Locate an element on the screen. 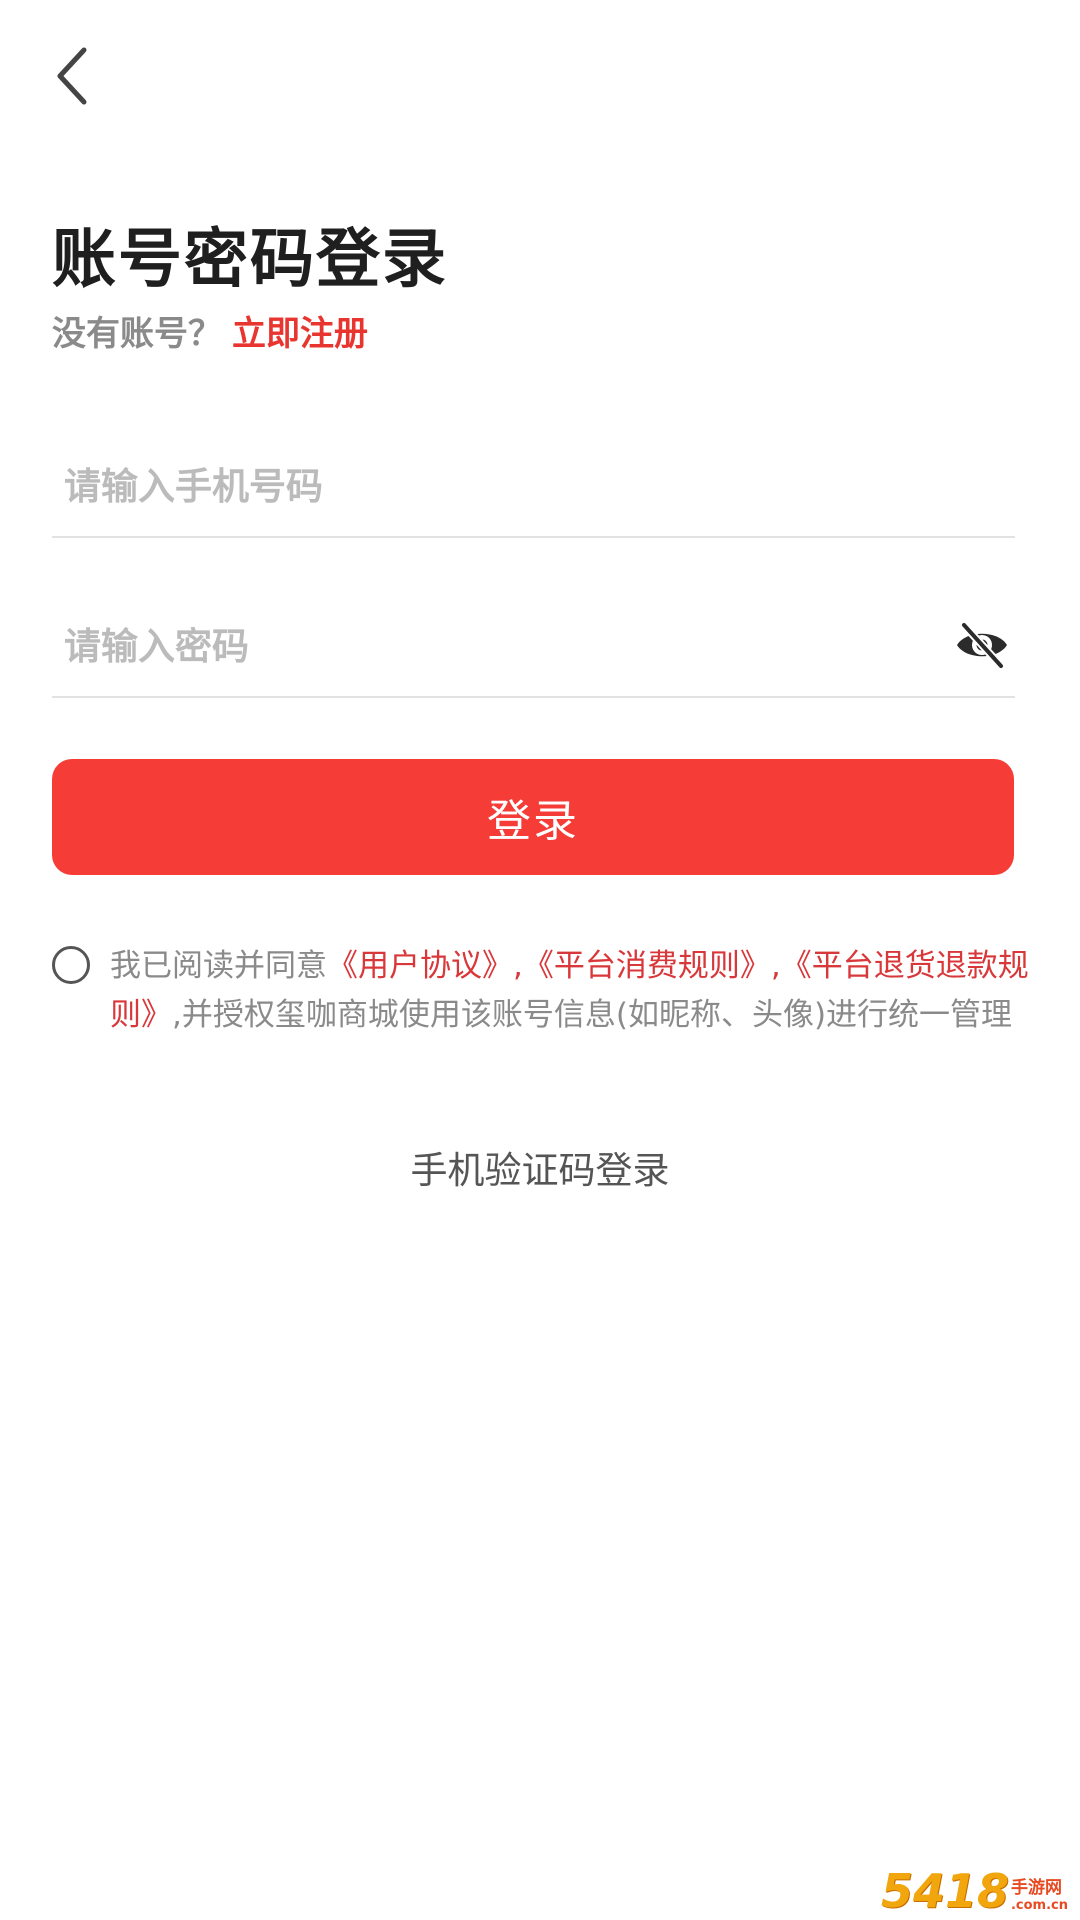  agreement-checkbox is located at coordinates (71, 965).